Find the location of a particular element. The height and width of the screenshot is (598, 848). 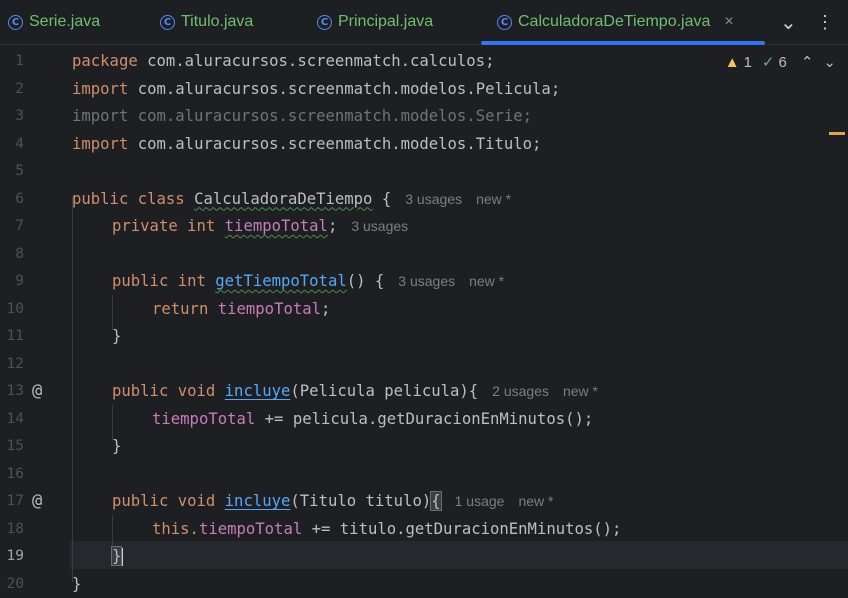

tab-label: Serie.java is located at coordinates (64, 22).